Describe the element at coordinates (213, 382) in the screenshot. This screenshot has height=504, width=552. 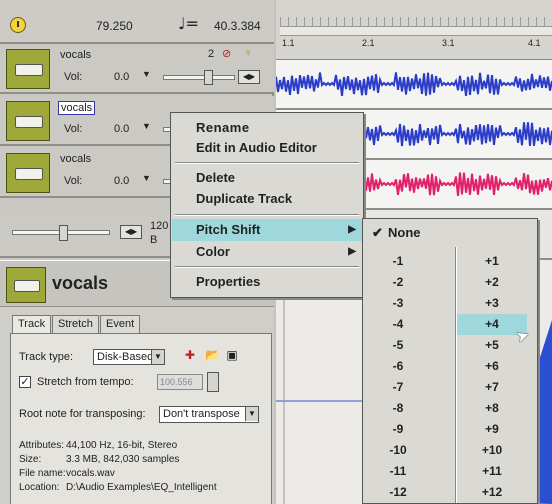
I see `tempo-spinner` at that location.